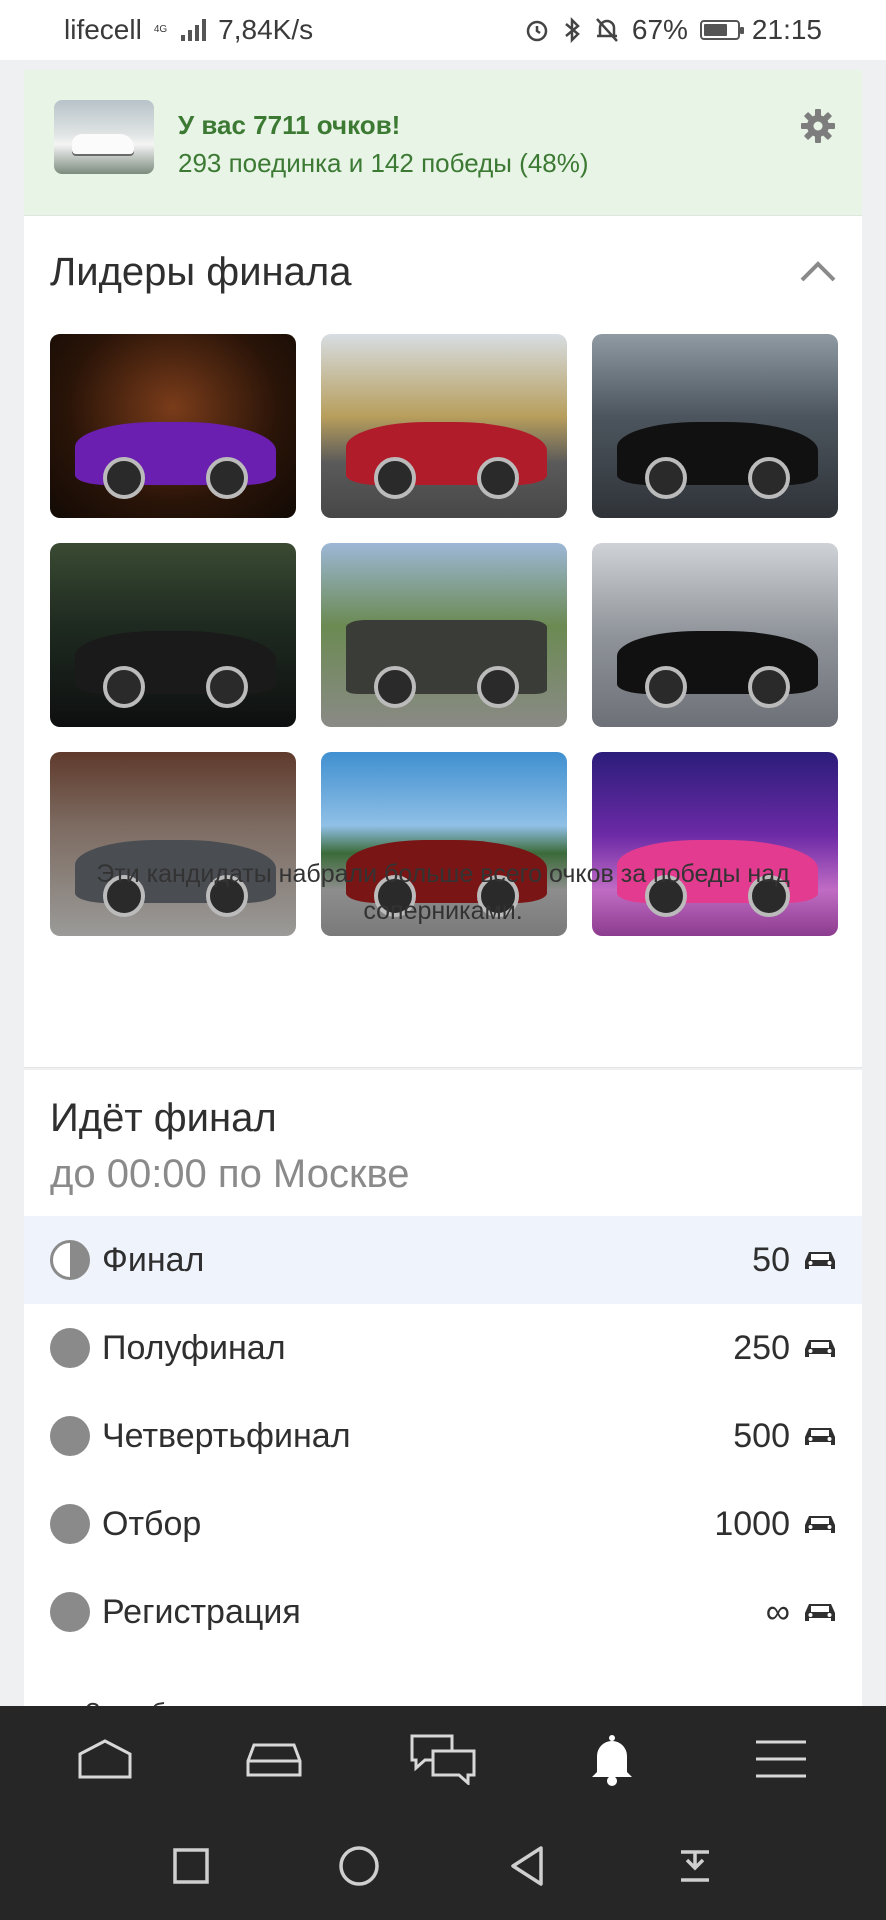 The width and height of the screenshot is (886, 1920). I want to click on nav-menu, so click(781, 1759).